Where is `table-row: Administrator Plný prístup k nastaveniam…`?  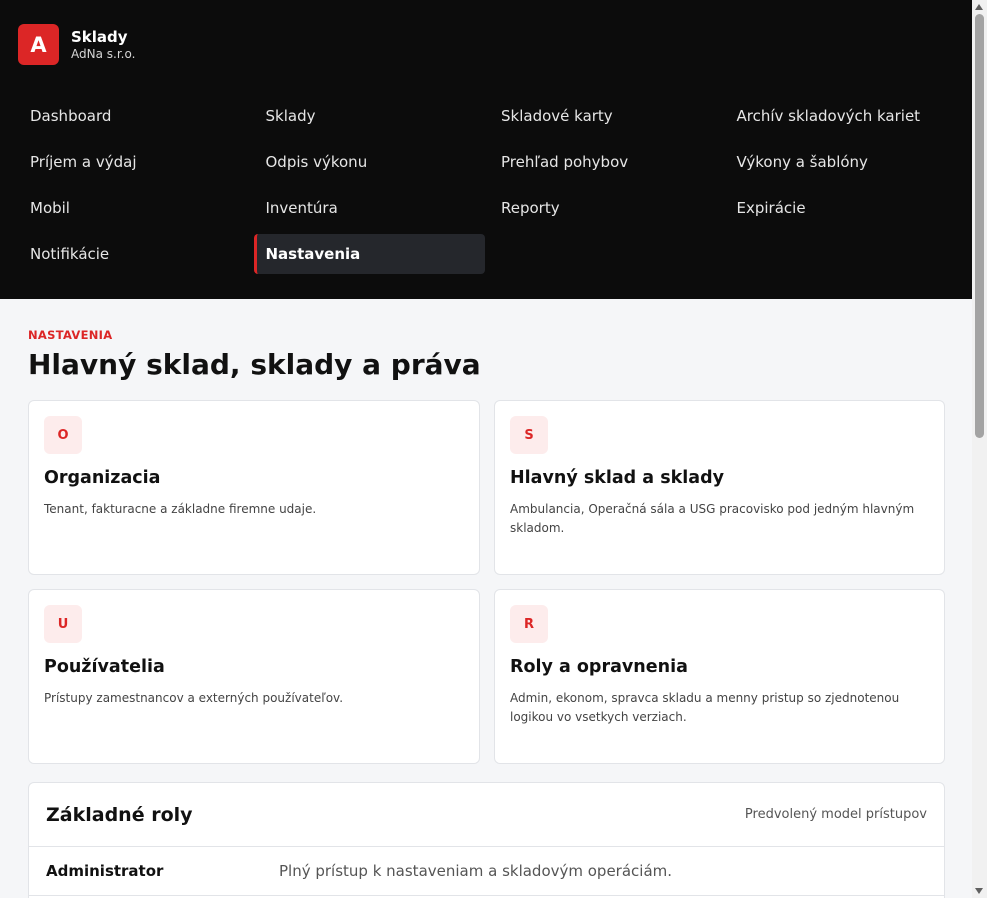 table-row: Administrator Plný prístup k nastaveniam… is located at coordinates (486, 871).